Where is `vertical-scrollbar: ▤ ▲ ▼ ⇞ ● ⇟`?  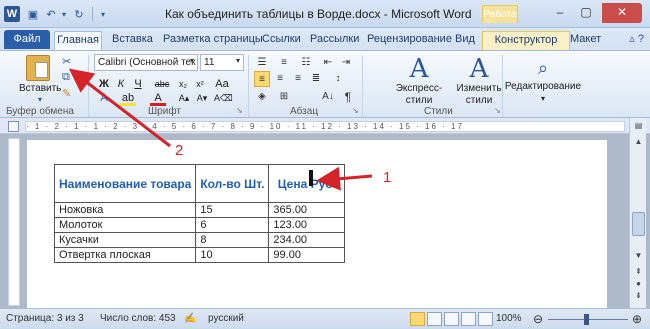 vertical-scrollbar: ▤ ▲ ▼ ⇞ ● ⇟ is located at coordinates (637, 213).